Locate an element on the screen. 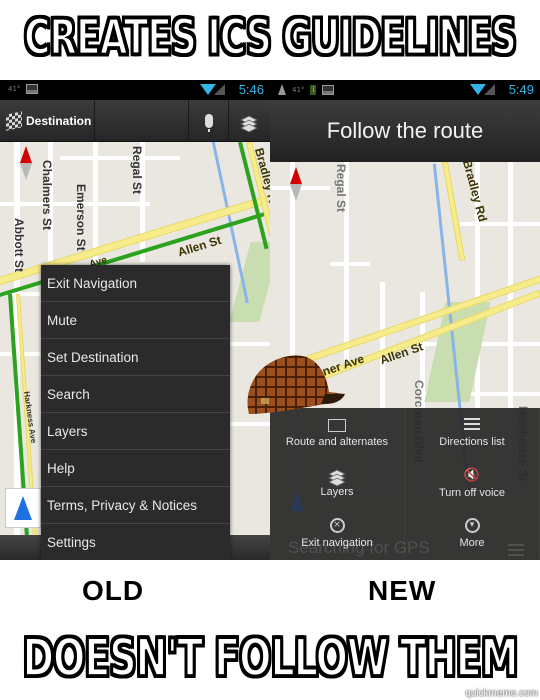  panel-label: Directions list is located at coordinates (472, 442).